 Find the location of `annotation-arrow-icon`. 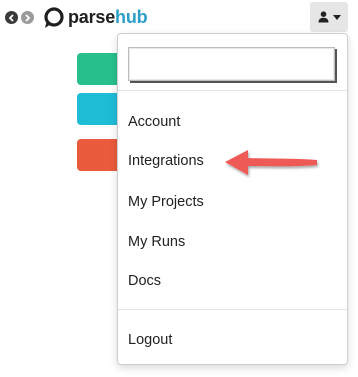

annotation-arrow-icon is located at coordinates (271, 162).